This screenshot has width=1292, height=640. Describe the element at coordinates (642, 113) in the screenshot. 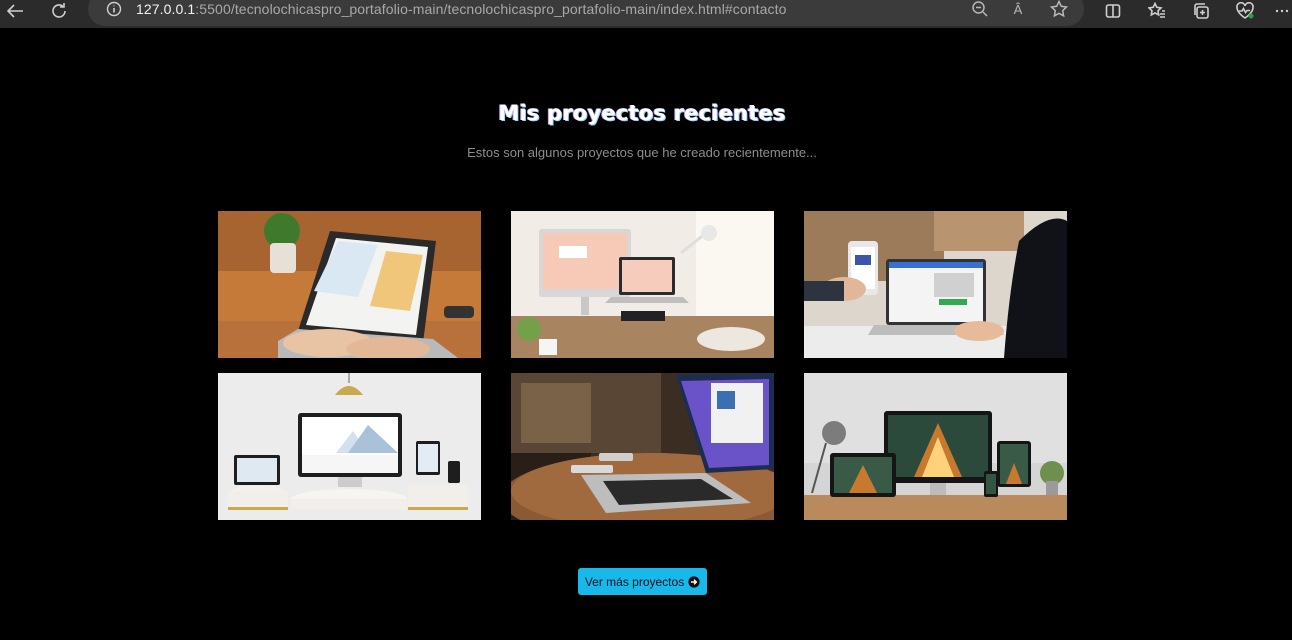

I see `section-title: Mis proyectos recientes` at that location.